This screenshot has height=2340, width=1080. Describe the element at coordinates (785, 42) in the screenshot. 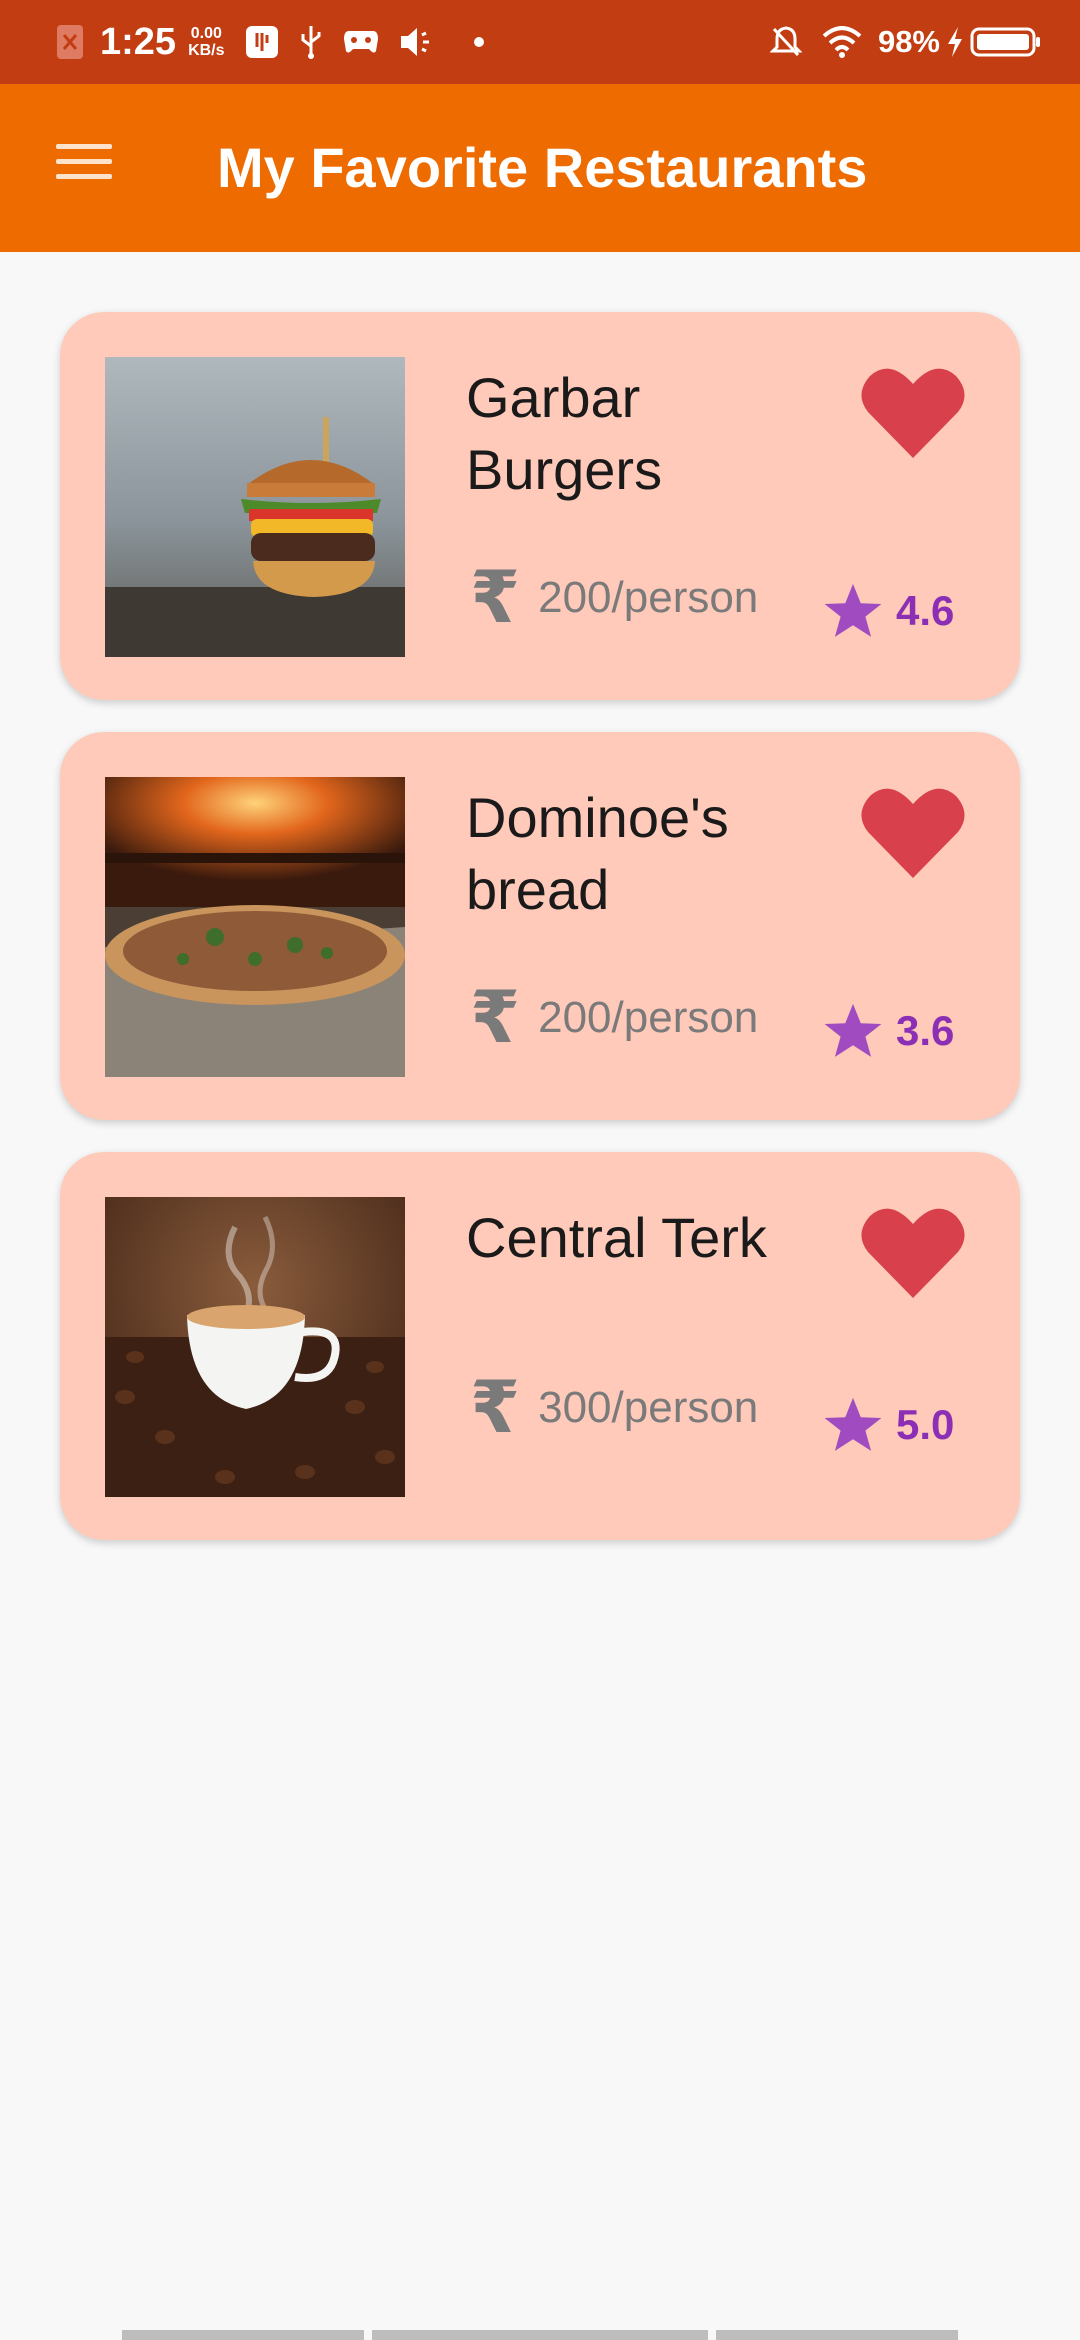

I see `silent-bell-icon` at that location.